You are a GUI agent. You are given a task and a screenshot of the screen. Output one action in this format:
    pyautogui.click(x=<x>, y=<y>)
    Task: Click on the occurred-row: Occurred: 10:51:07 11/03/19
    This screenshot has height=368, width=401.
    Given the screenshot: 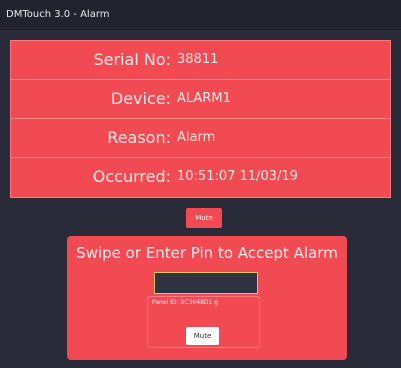 What is the action you would take?
    pyautogui.click(x=200, y=177)
    